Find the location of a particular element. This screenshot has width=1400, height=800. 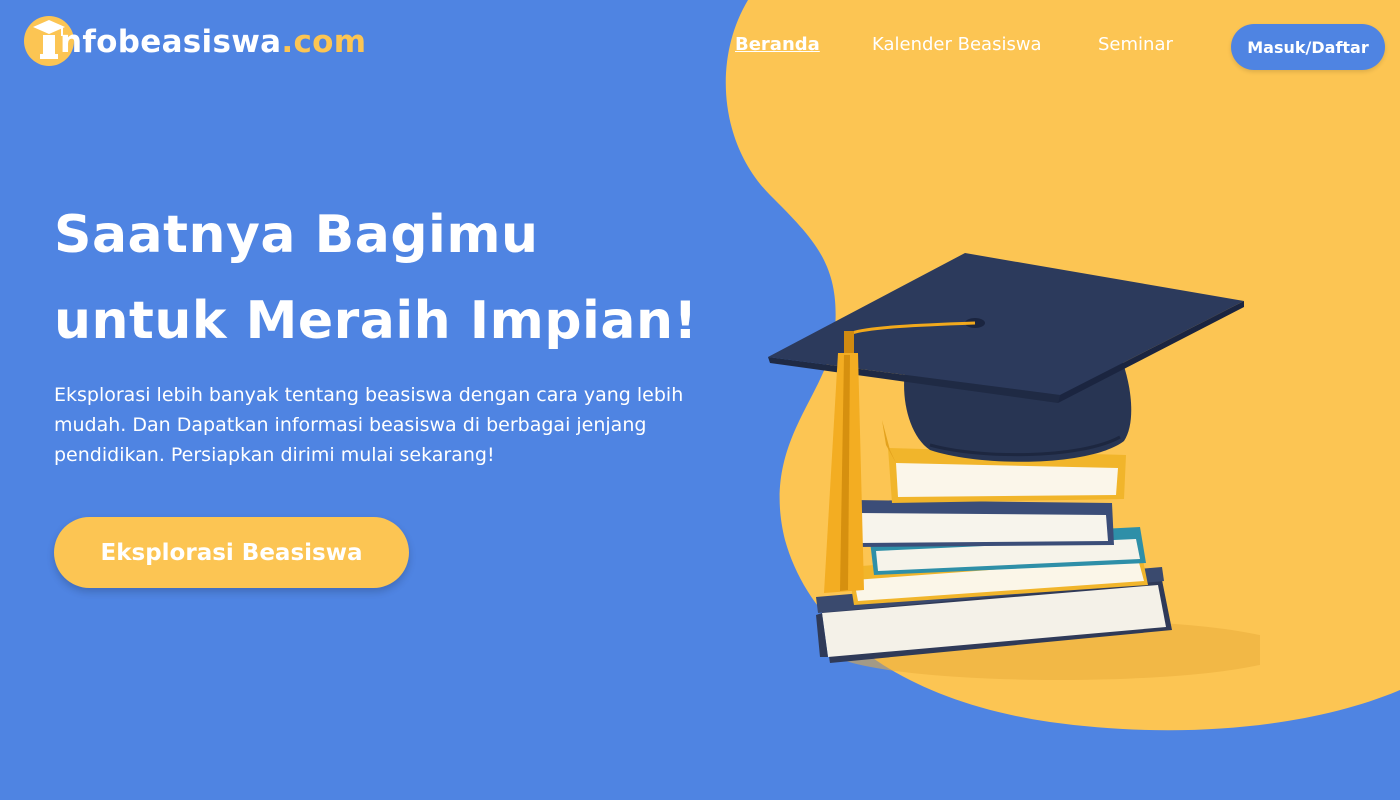

nav-item-seminar: Seminar is located at coordinates (1135, 44).